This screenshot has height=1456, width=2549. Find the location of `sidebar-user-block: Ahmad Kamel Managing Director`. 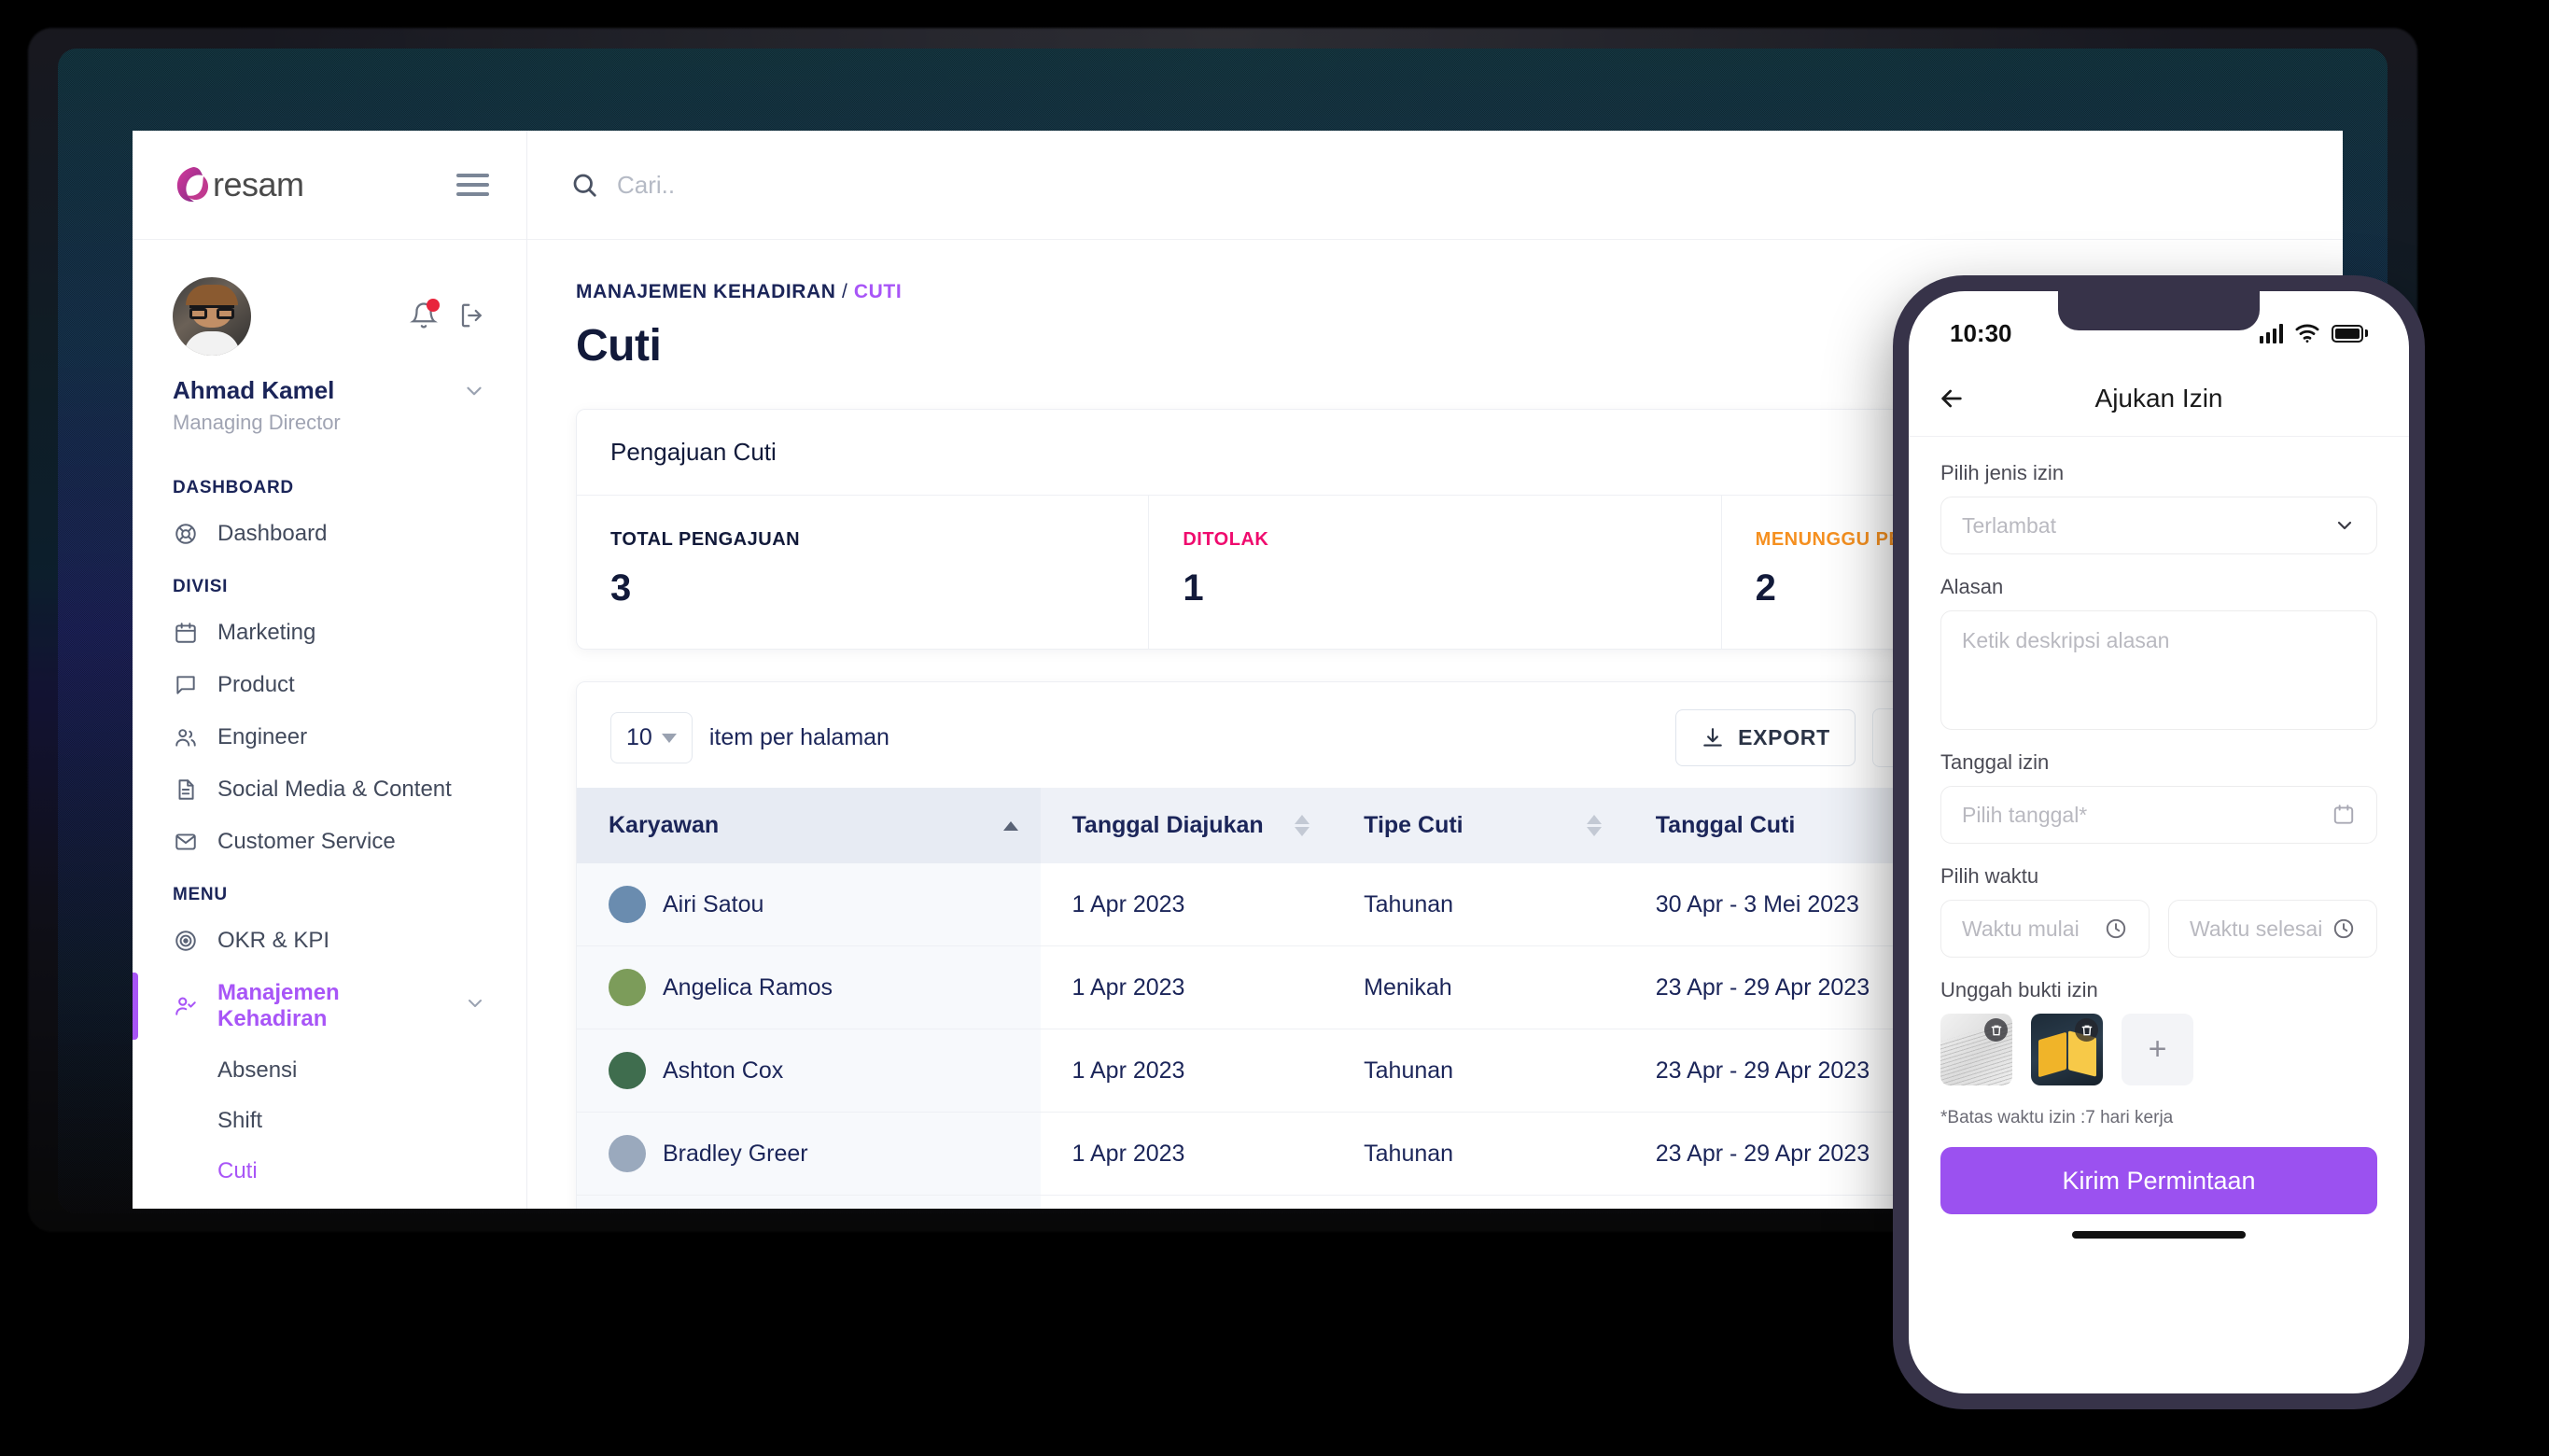

sidebar-user-block: Ahmad Kamel Managing Director is located at coordinates (329, 337).